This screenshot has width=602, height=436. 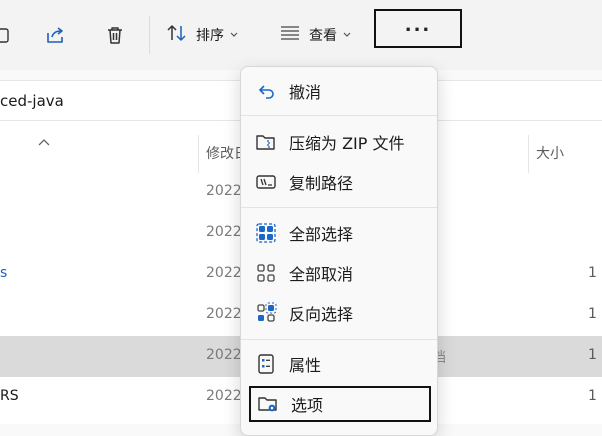 I want to click on zip-folder-icon, so click(x=266, y=142).